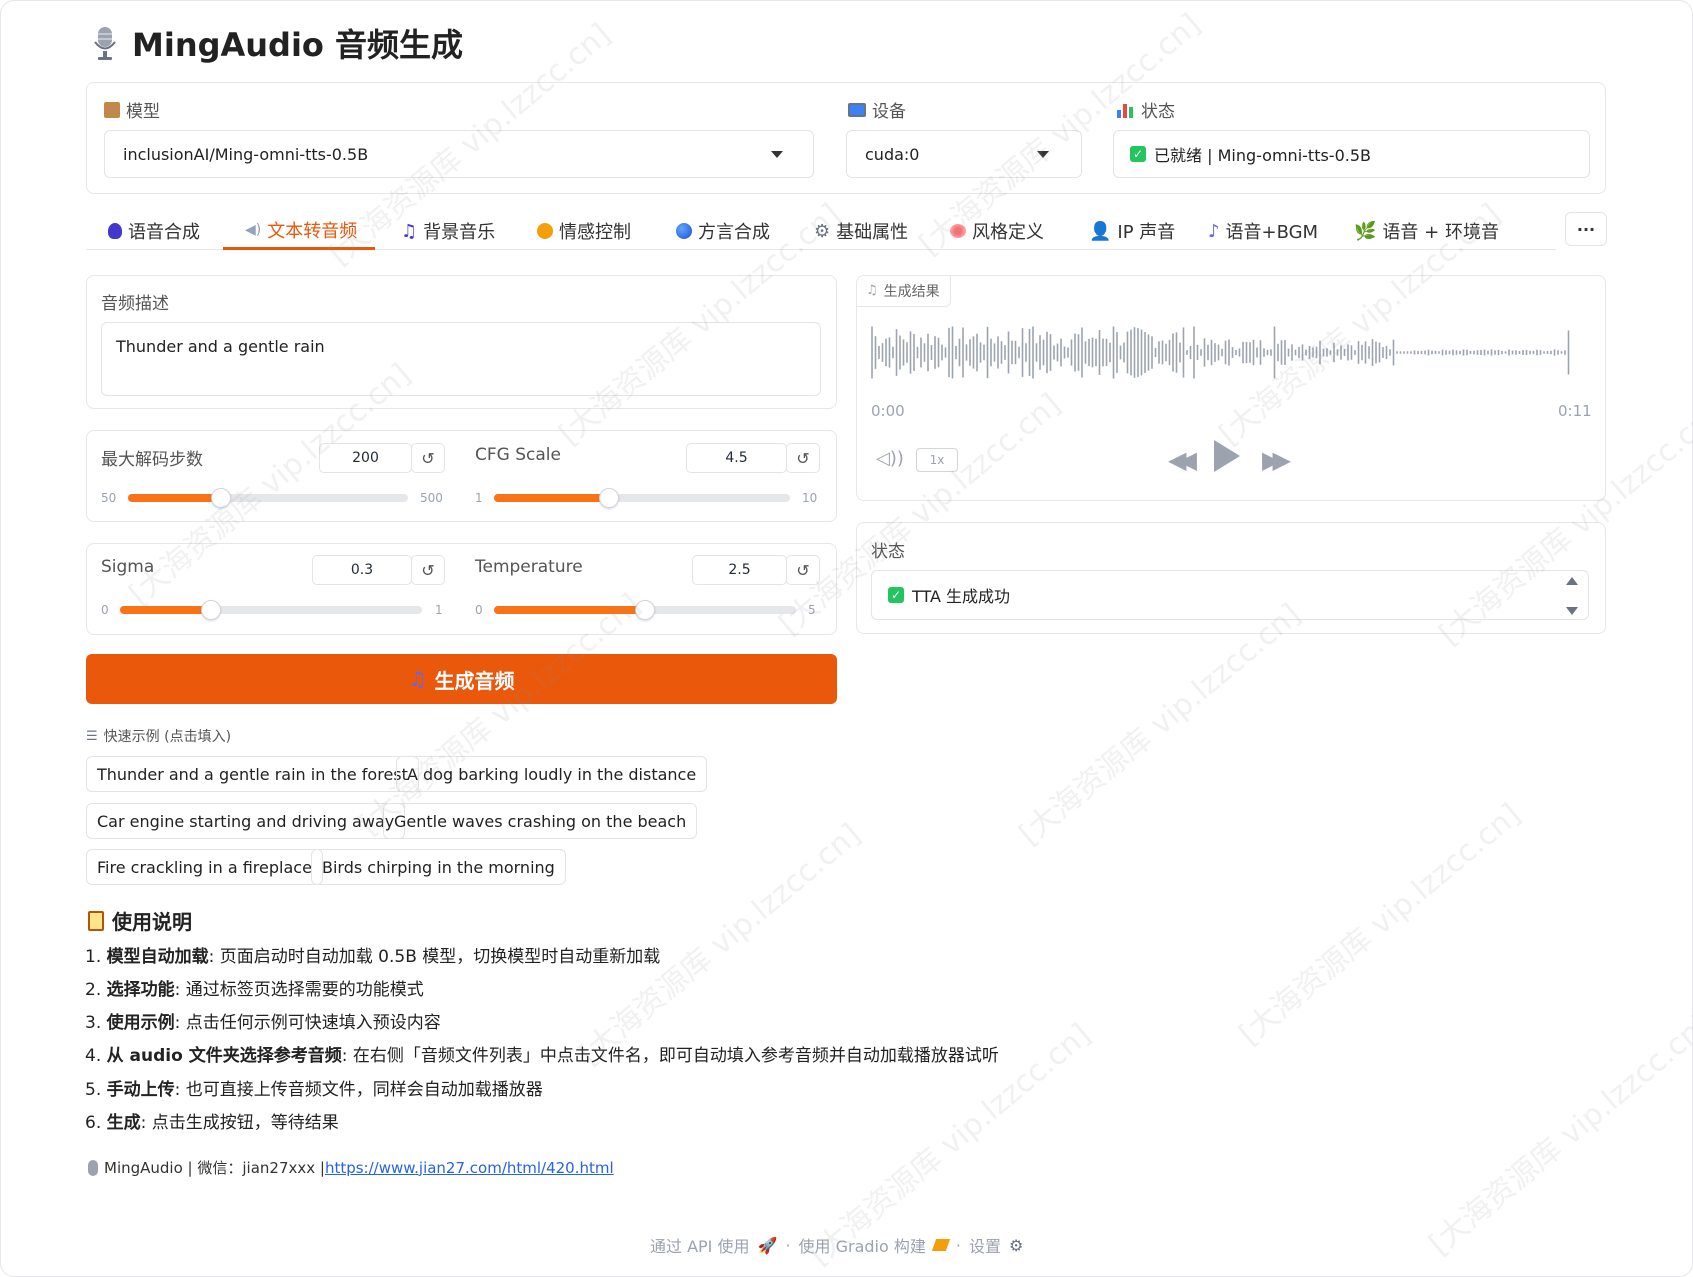 This screenshot has height=1277, width=1693. What do you see at coordinates (175, 498) in the screenshot?
I see `max-steps-fill` at bounding box center [175, 498].